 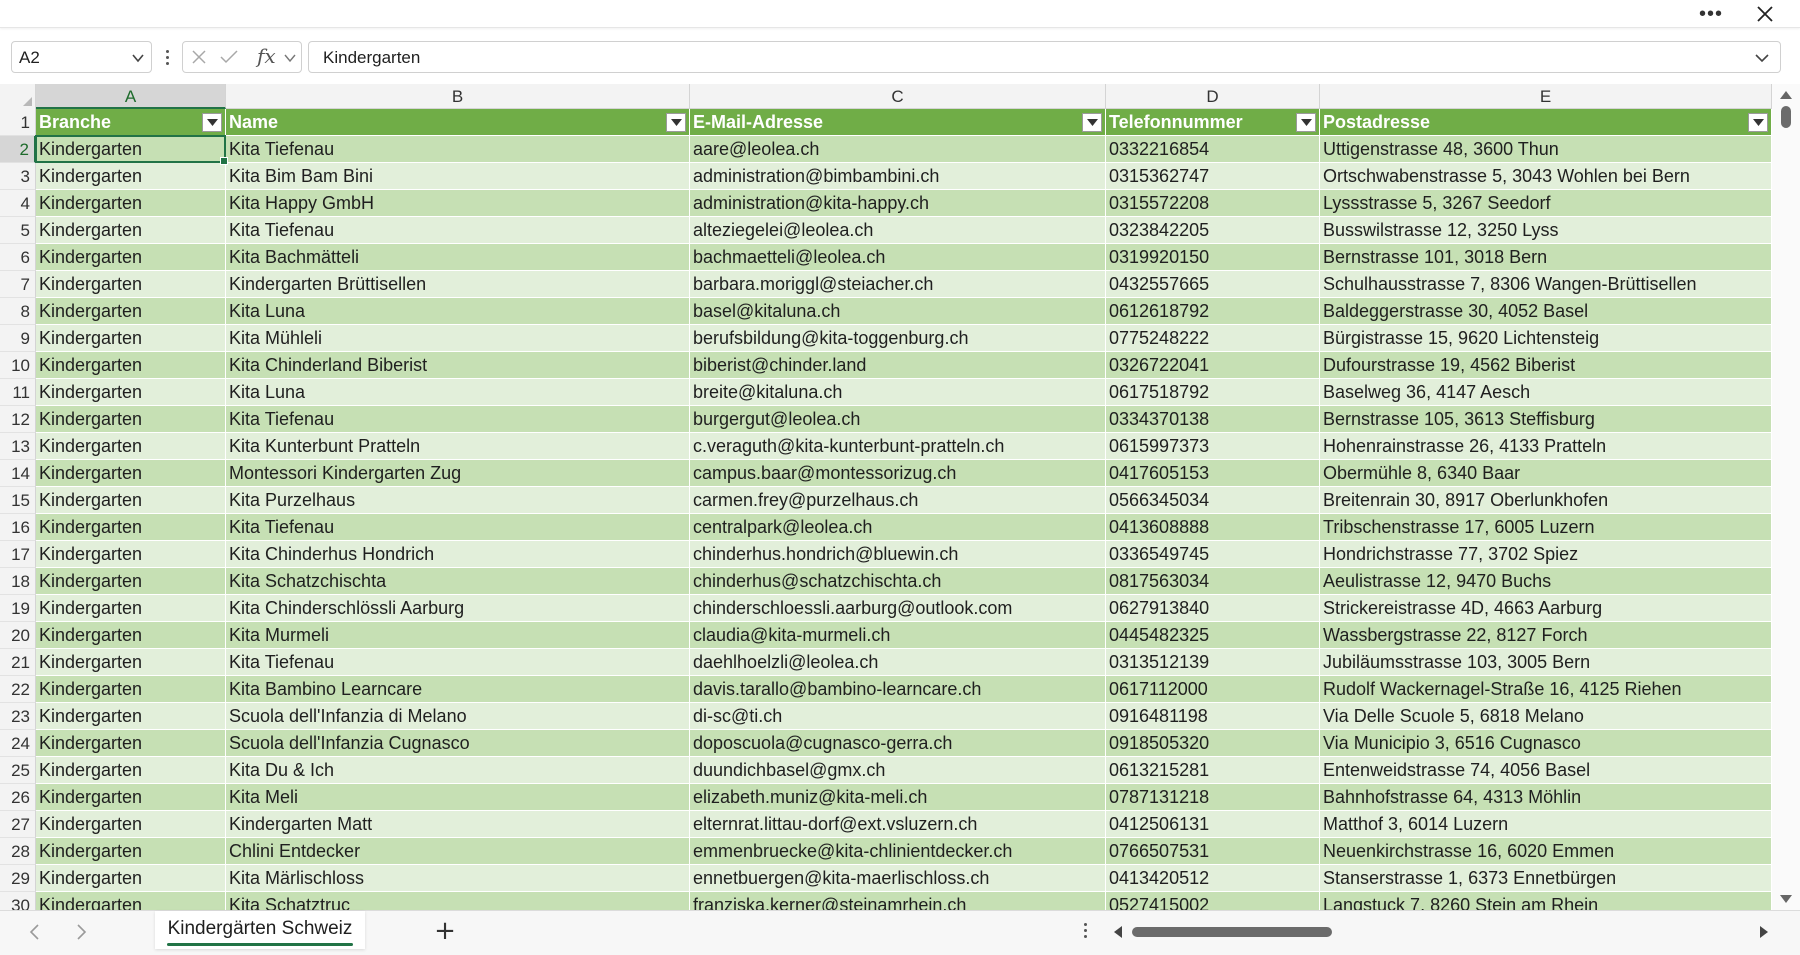 I want to click on cell-email: breite@kitaluna.ch, so click(x=898, y=392).